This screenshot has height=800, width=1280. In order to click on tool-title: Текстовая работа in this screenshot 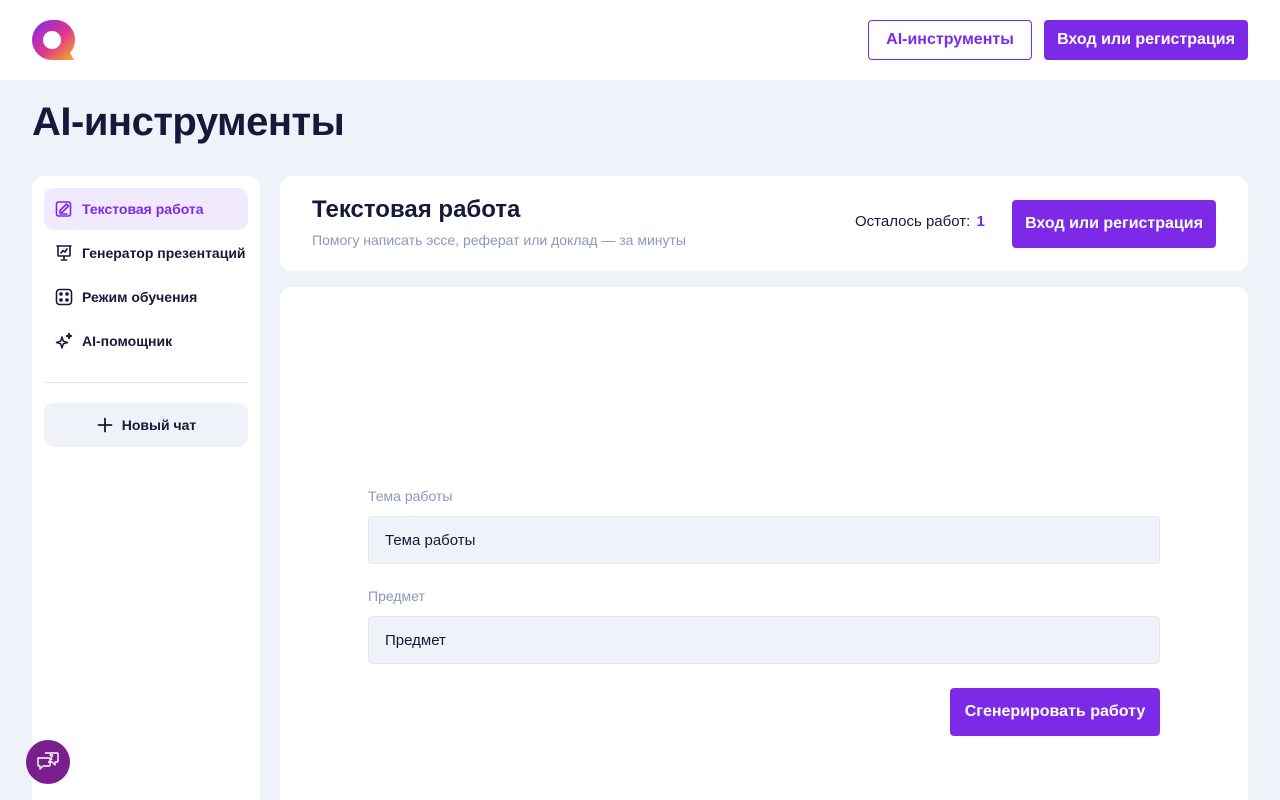, I will do `click(416, 209)`.